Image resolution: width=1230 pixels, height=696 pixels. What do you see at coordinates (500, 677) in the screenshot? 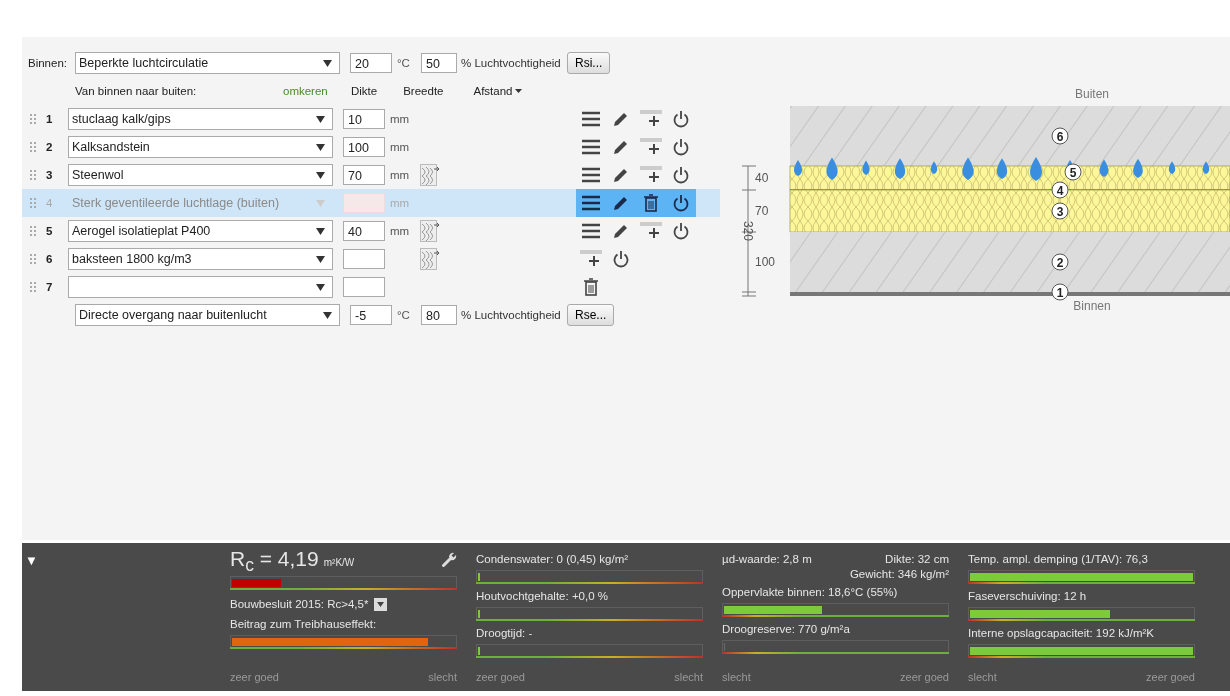
I see `scale-start-label: zeer goed` at bounding box center [500, 677].